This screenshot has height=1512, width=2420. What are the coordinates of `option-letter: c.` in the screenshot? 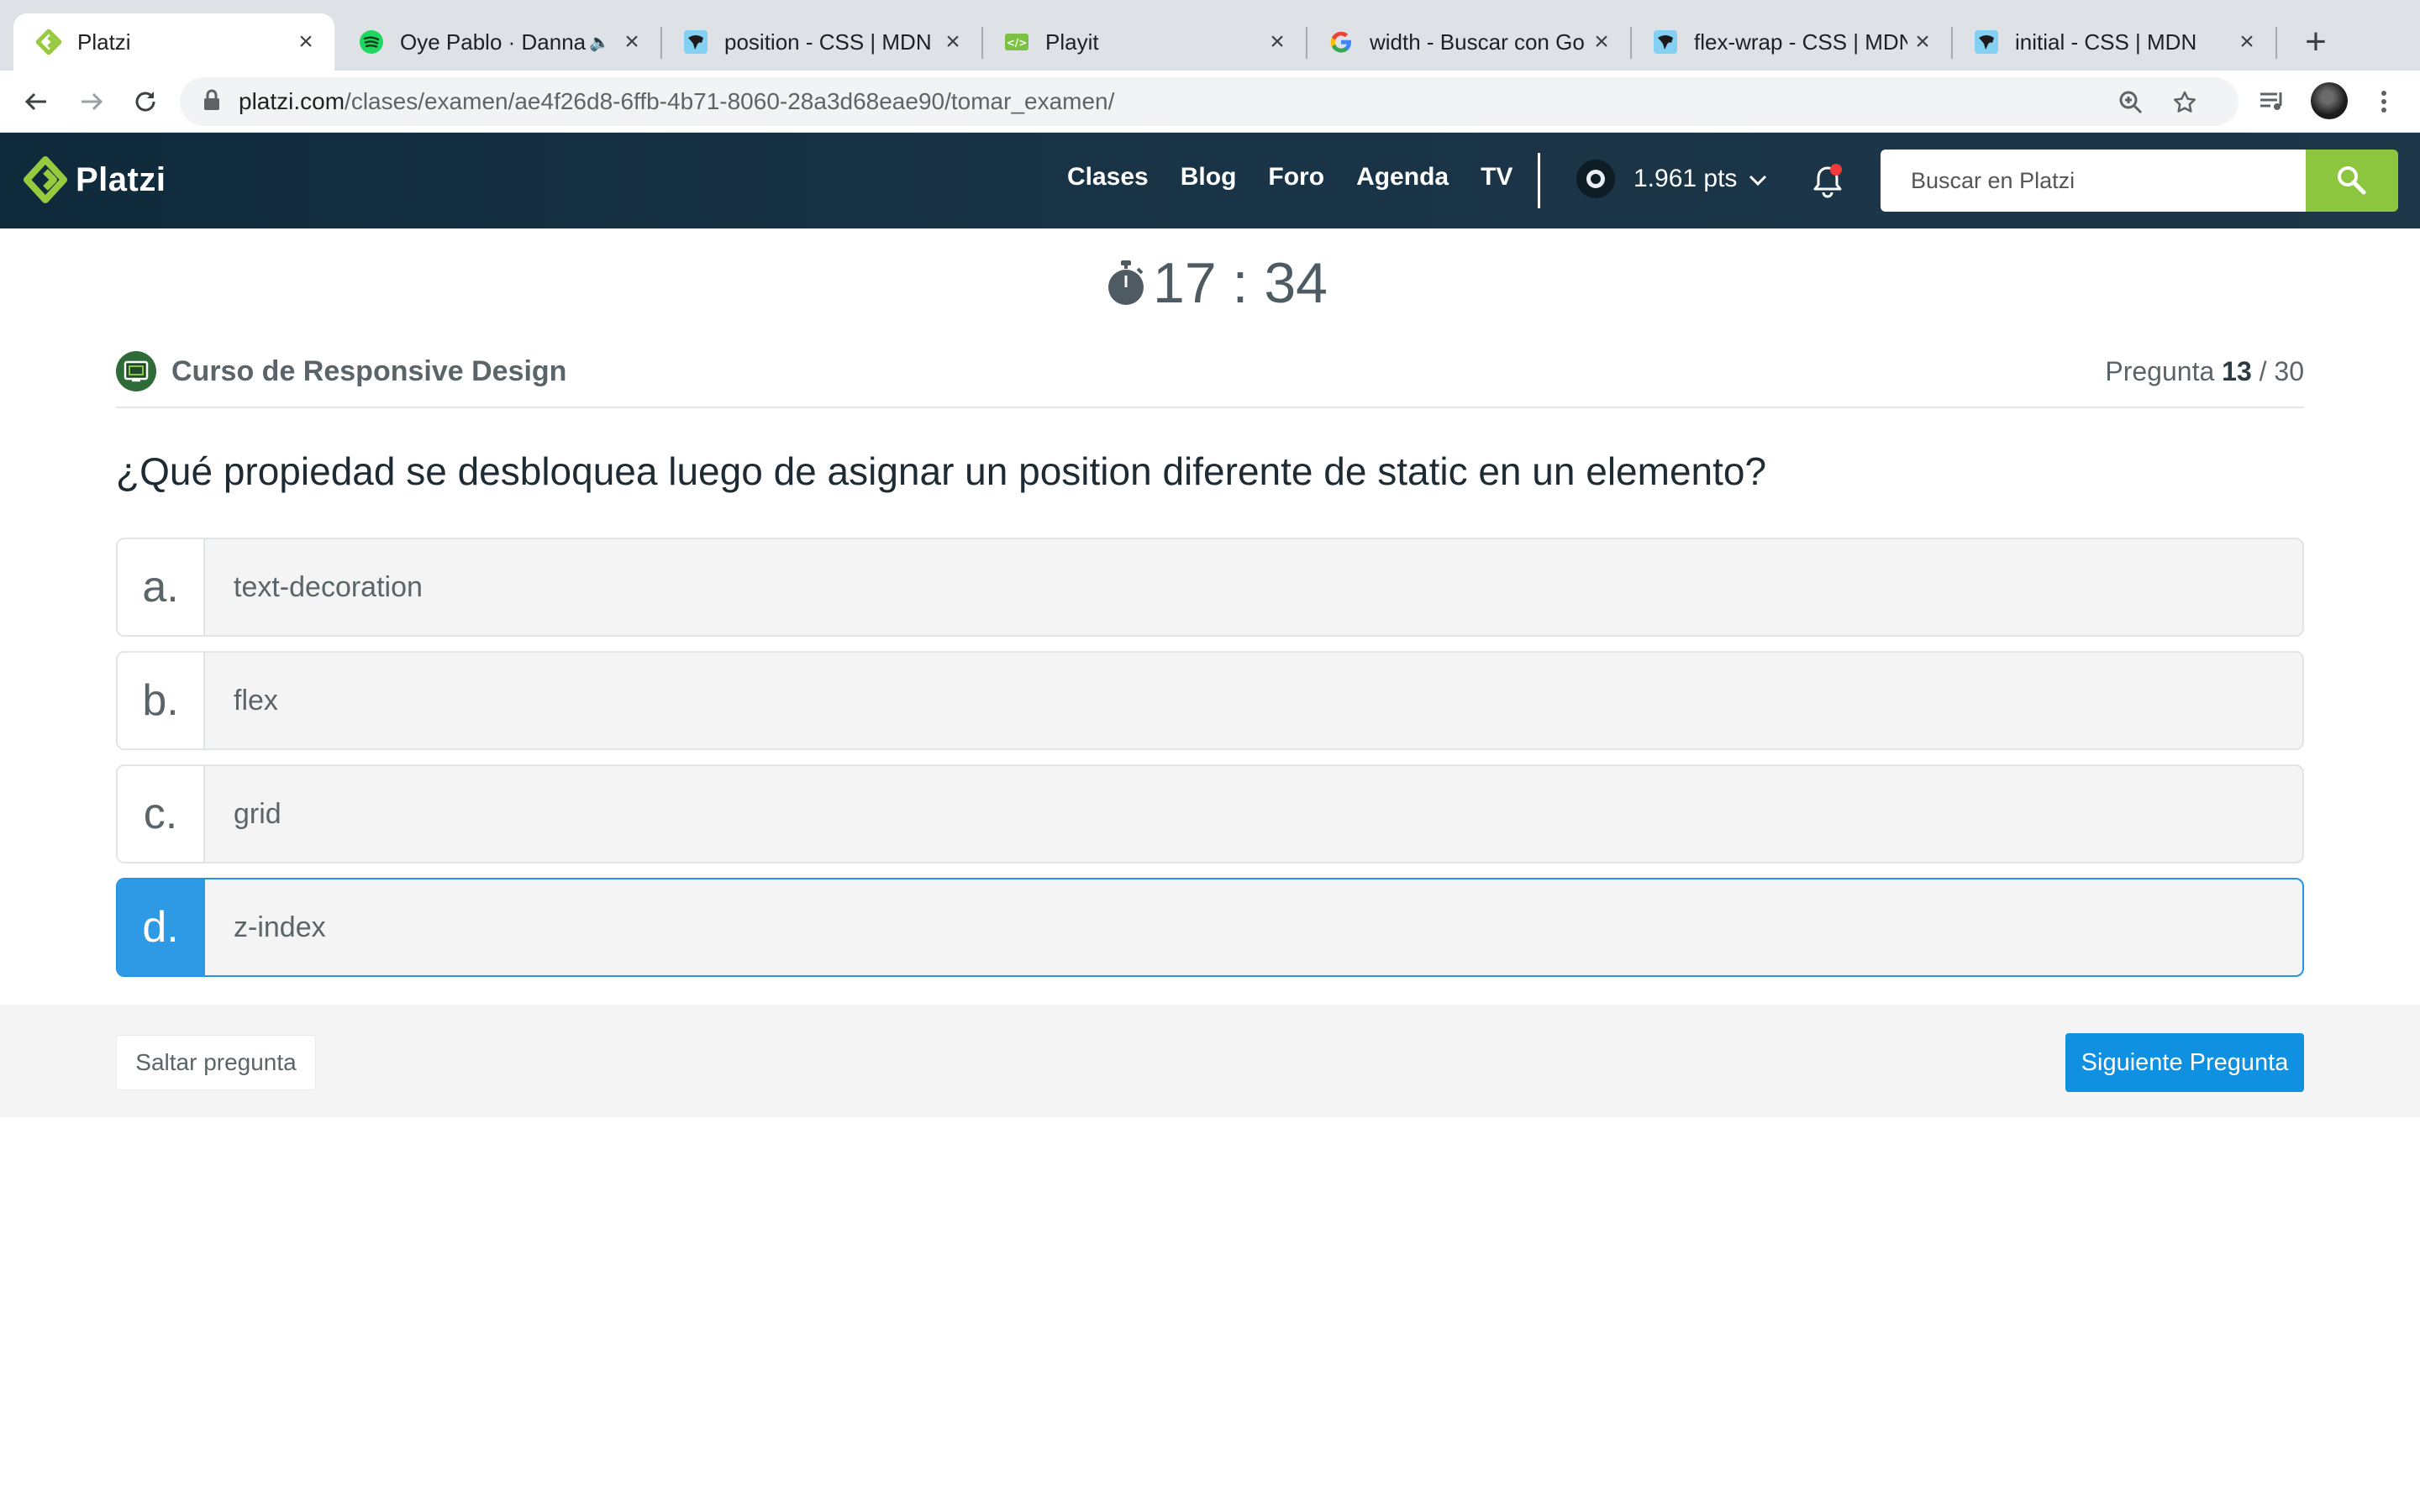 It's located at (161, 814).